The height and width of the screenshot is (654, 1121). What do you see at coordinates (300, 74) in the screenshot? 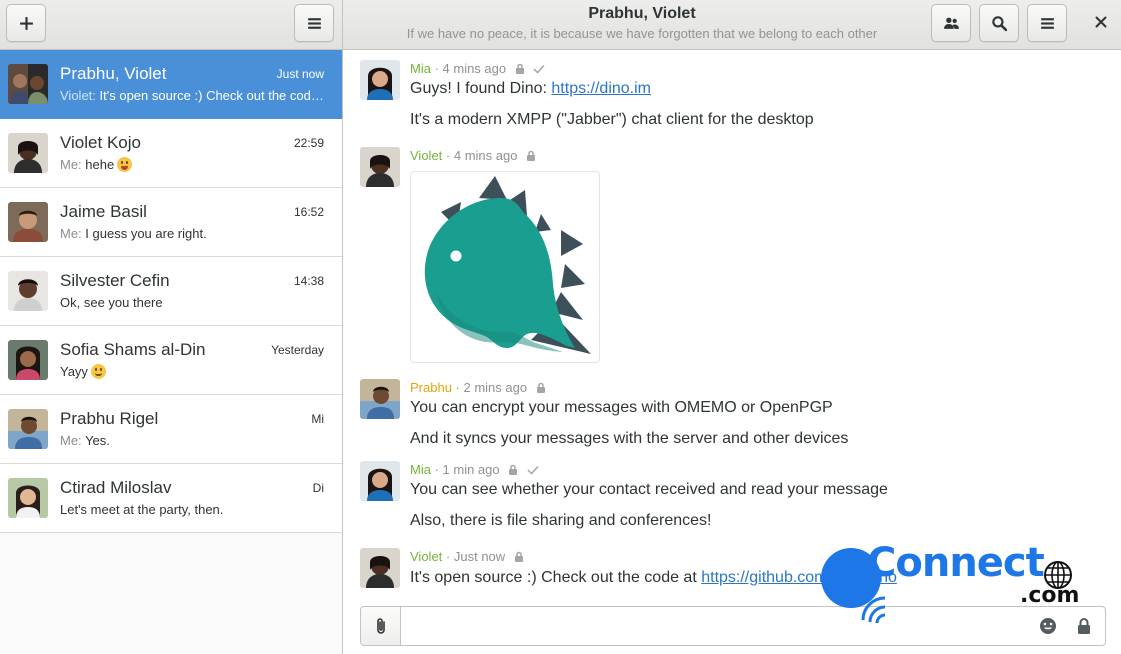
I see `conversation-time: Just now` at bounding box center [300, 74].